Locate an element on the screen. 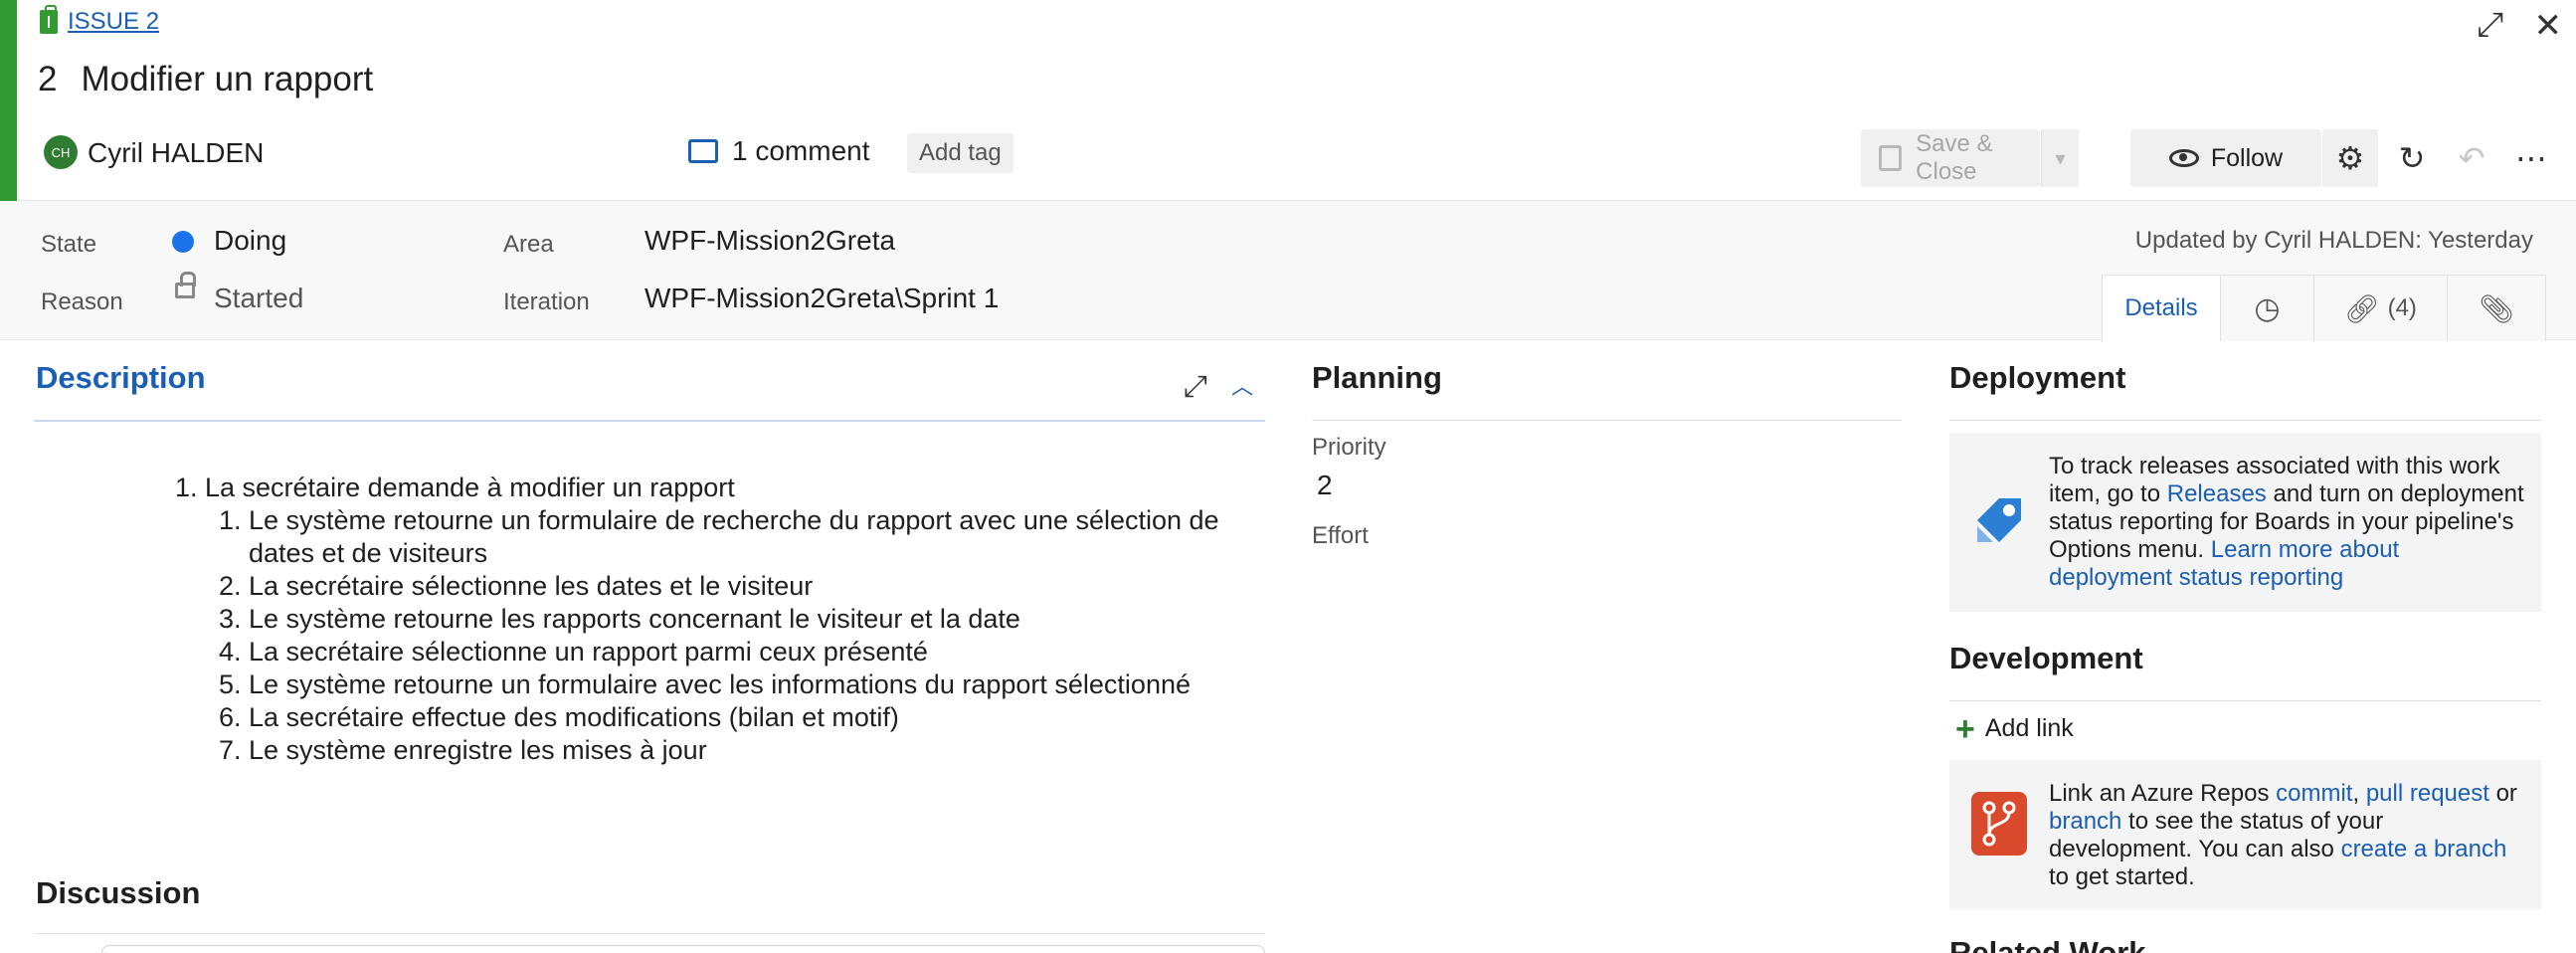 The width and height of the screenshot is (2576, 953). gear-icon: ⚙ is located at coordinates (2350, 158).